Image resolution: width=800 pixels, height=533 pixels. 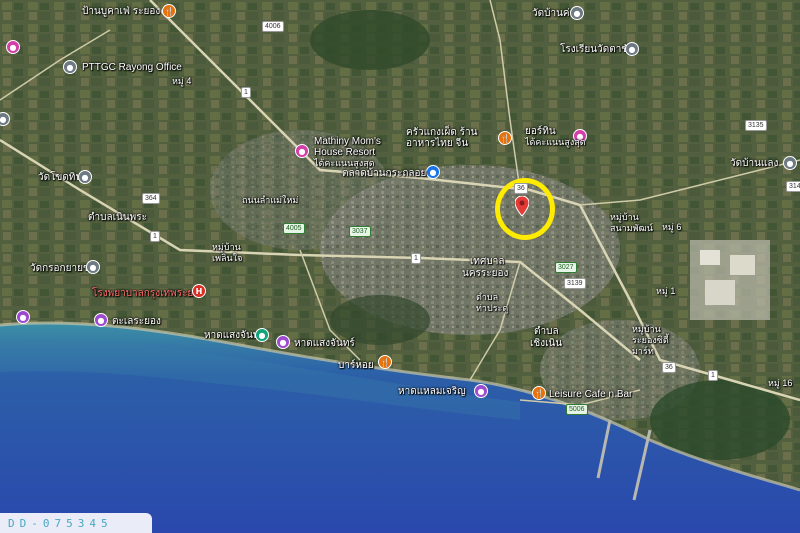 I want to click on moo-ban-pen-label: หมู่บ้าน เพลินใจ, so click(x=227, y=252).